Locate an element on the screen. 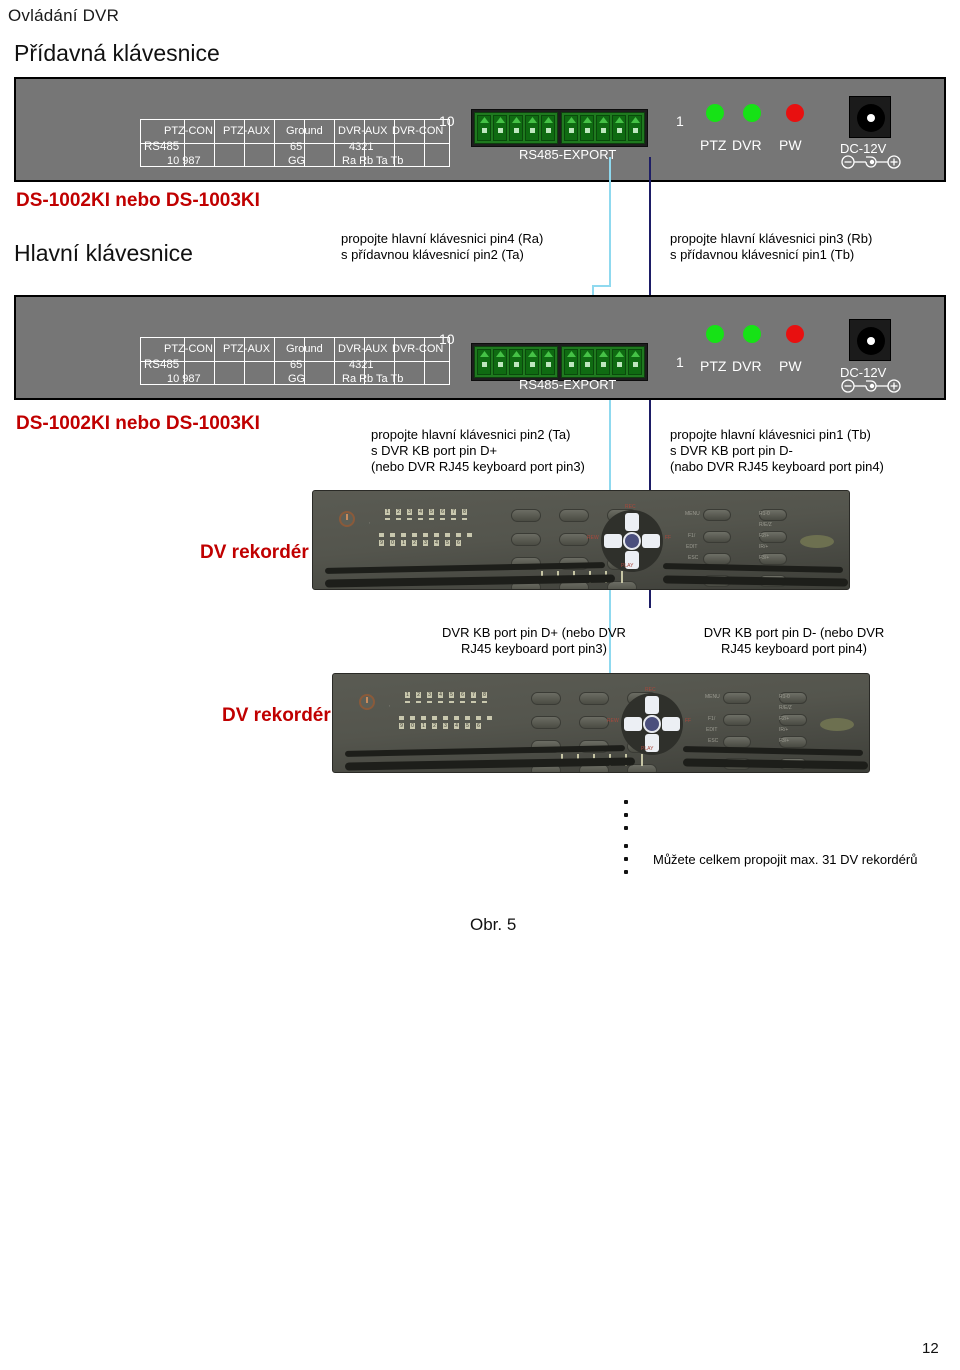  model-label-aux: DS-1002KI nebo DS-1003KI is located at coordinates (138, 200).